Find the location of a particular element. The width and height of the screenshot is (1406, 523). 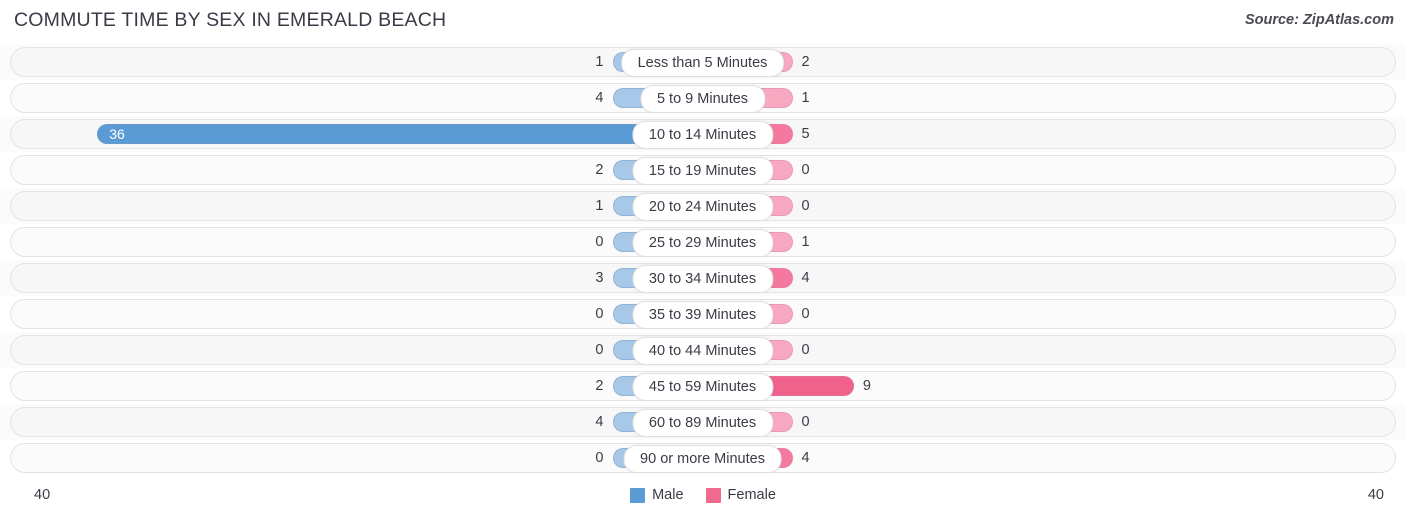

row-category-label: 15 to 19 Minutes is located at coordinates (702, 171).